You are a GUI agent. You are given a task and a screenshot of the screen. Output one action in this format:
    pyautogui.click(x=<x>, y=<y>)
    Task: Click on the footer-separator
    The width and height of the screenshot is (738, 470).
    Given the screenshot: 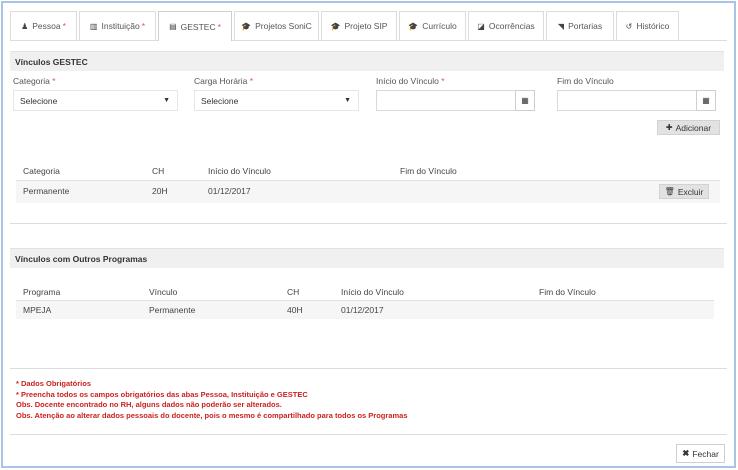 What is the action you would take?
    pyautogui.click(x=368, y=434)
    